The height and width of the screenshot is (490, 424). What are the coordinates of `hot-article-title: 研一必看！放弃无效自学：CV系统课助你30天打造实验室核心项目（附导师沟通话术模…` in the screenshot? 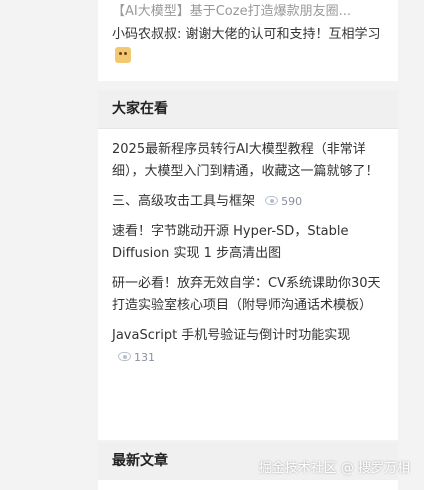 It's located at (246, 294).